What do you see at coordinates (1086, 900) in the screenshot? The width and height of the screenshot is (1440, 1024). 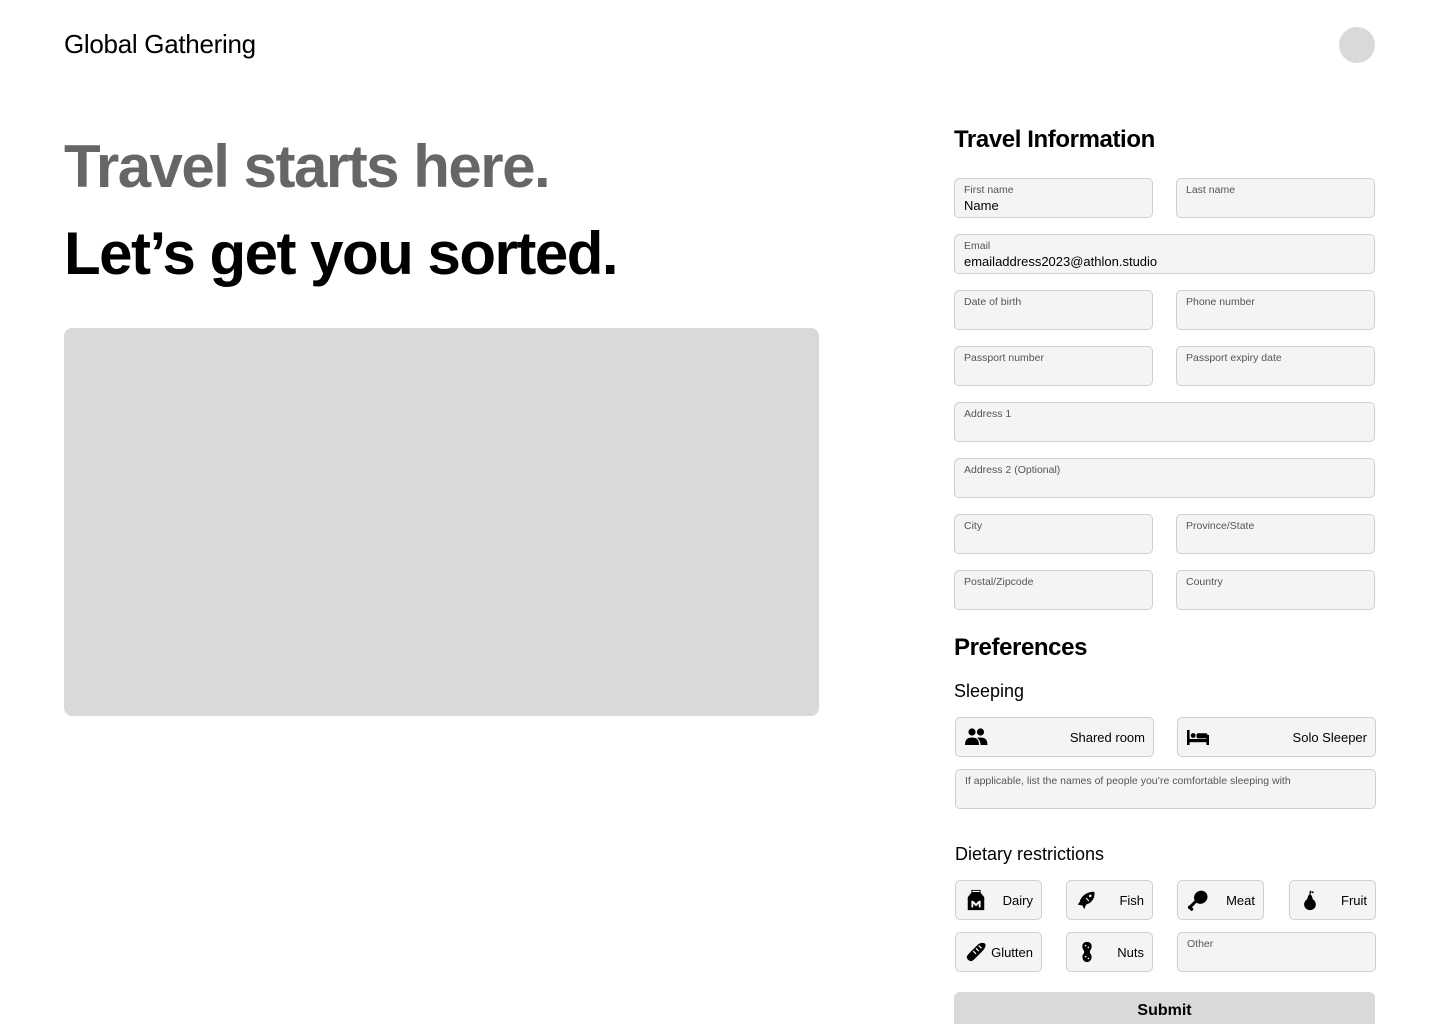 I see `fish-icon` at bounding box center [1086, 900].